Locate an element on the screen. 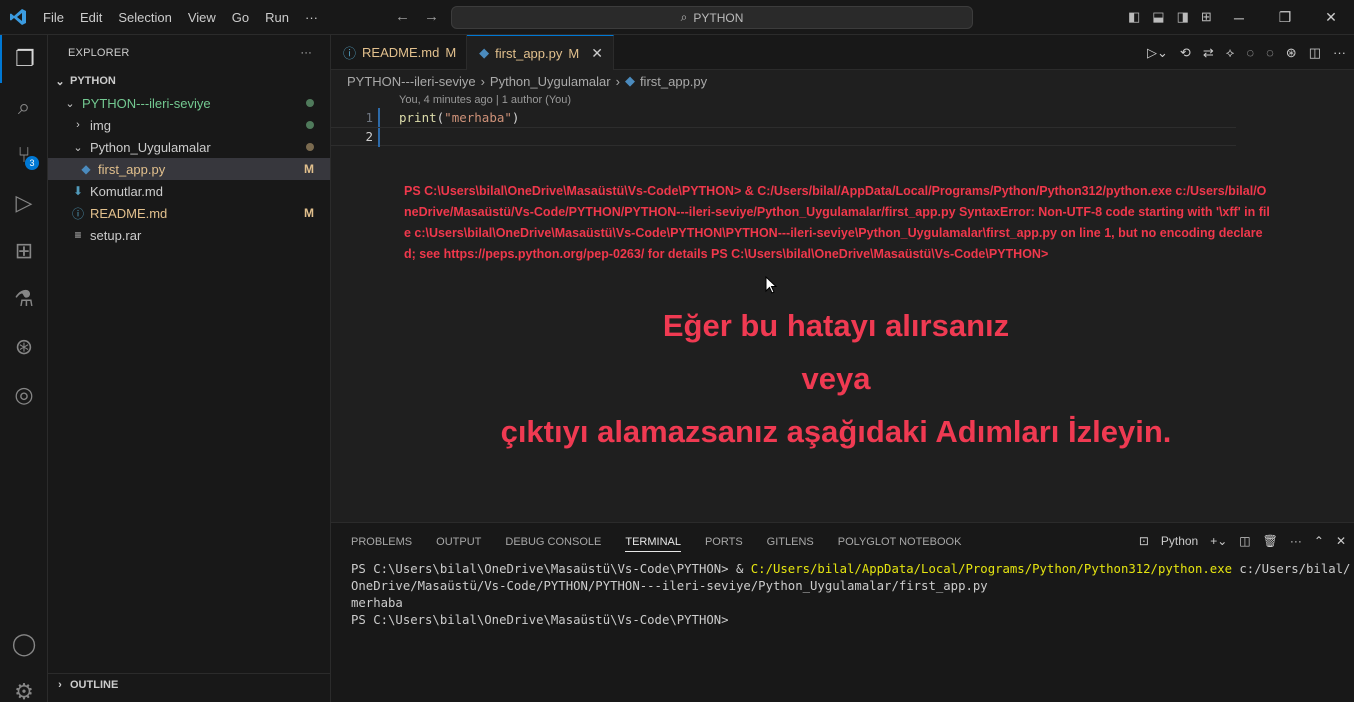 The width and height of the screenshot is (1354, 702). menu-selection: Selection is located at coordinates (144, 17).